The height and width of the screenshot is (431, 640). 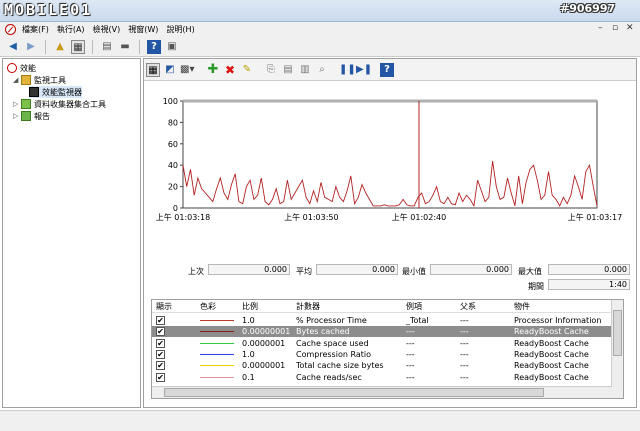 I want to click on column-header-parent: 父系, so click(x=468, y=306).